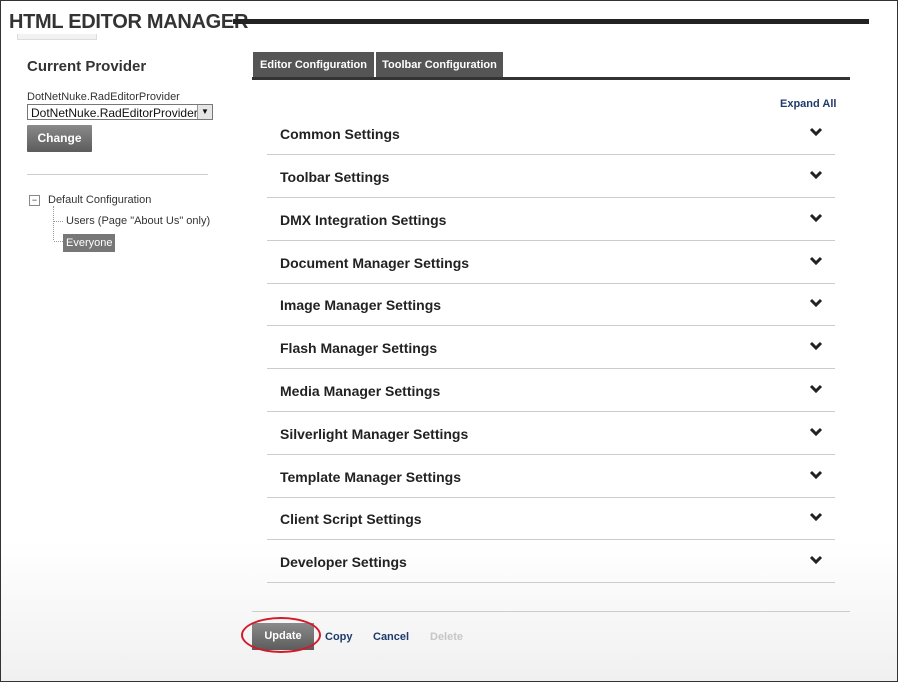  What do you see at coordinates (89, 243) in the screenshot?
I see `tree-node-everyone: Everyone` at bounding box center [89, 243].